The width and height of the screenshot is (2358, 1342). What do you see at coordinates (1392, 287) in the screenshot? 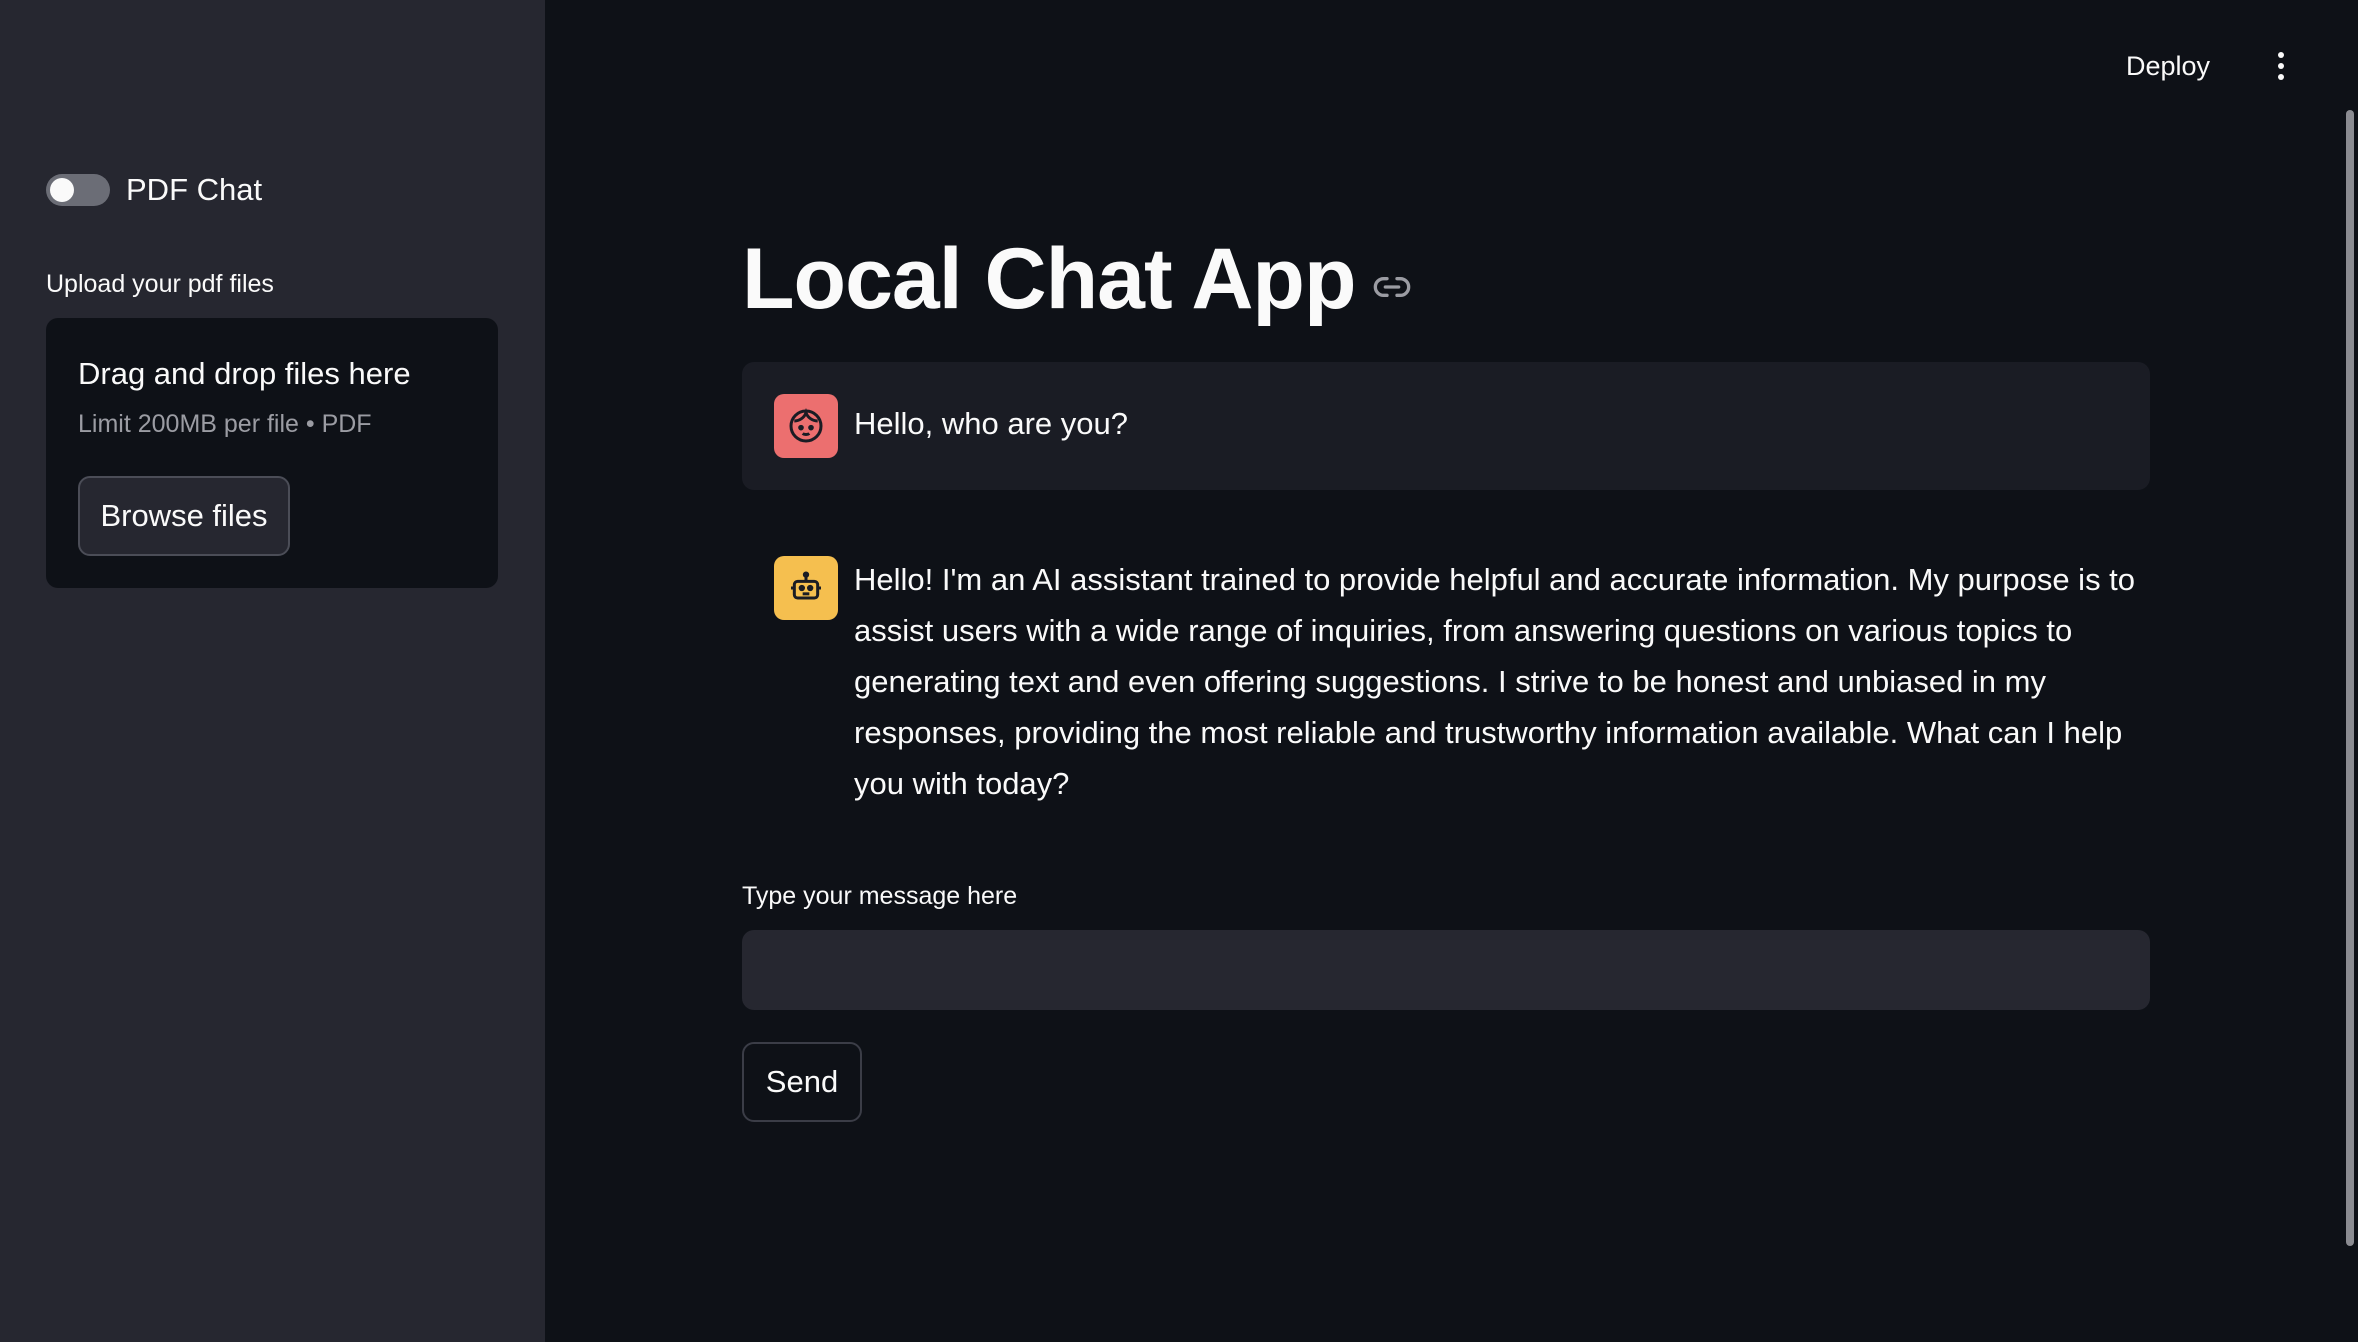
I see `link-icon` at bounding box center [1392, 287].